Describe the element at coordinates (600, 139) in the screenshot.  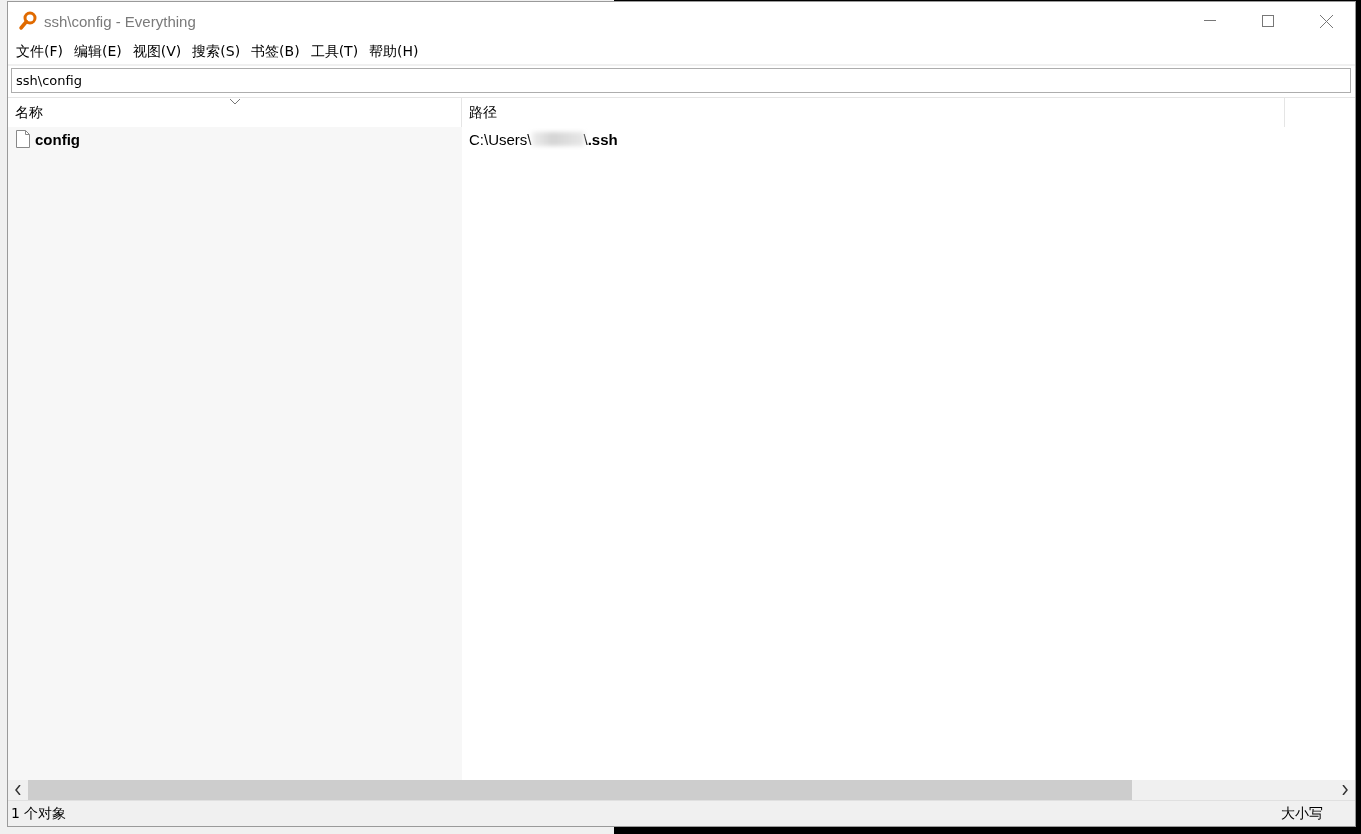
I see `path-text: \.ssh` at that location.